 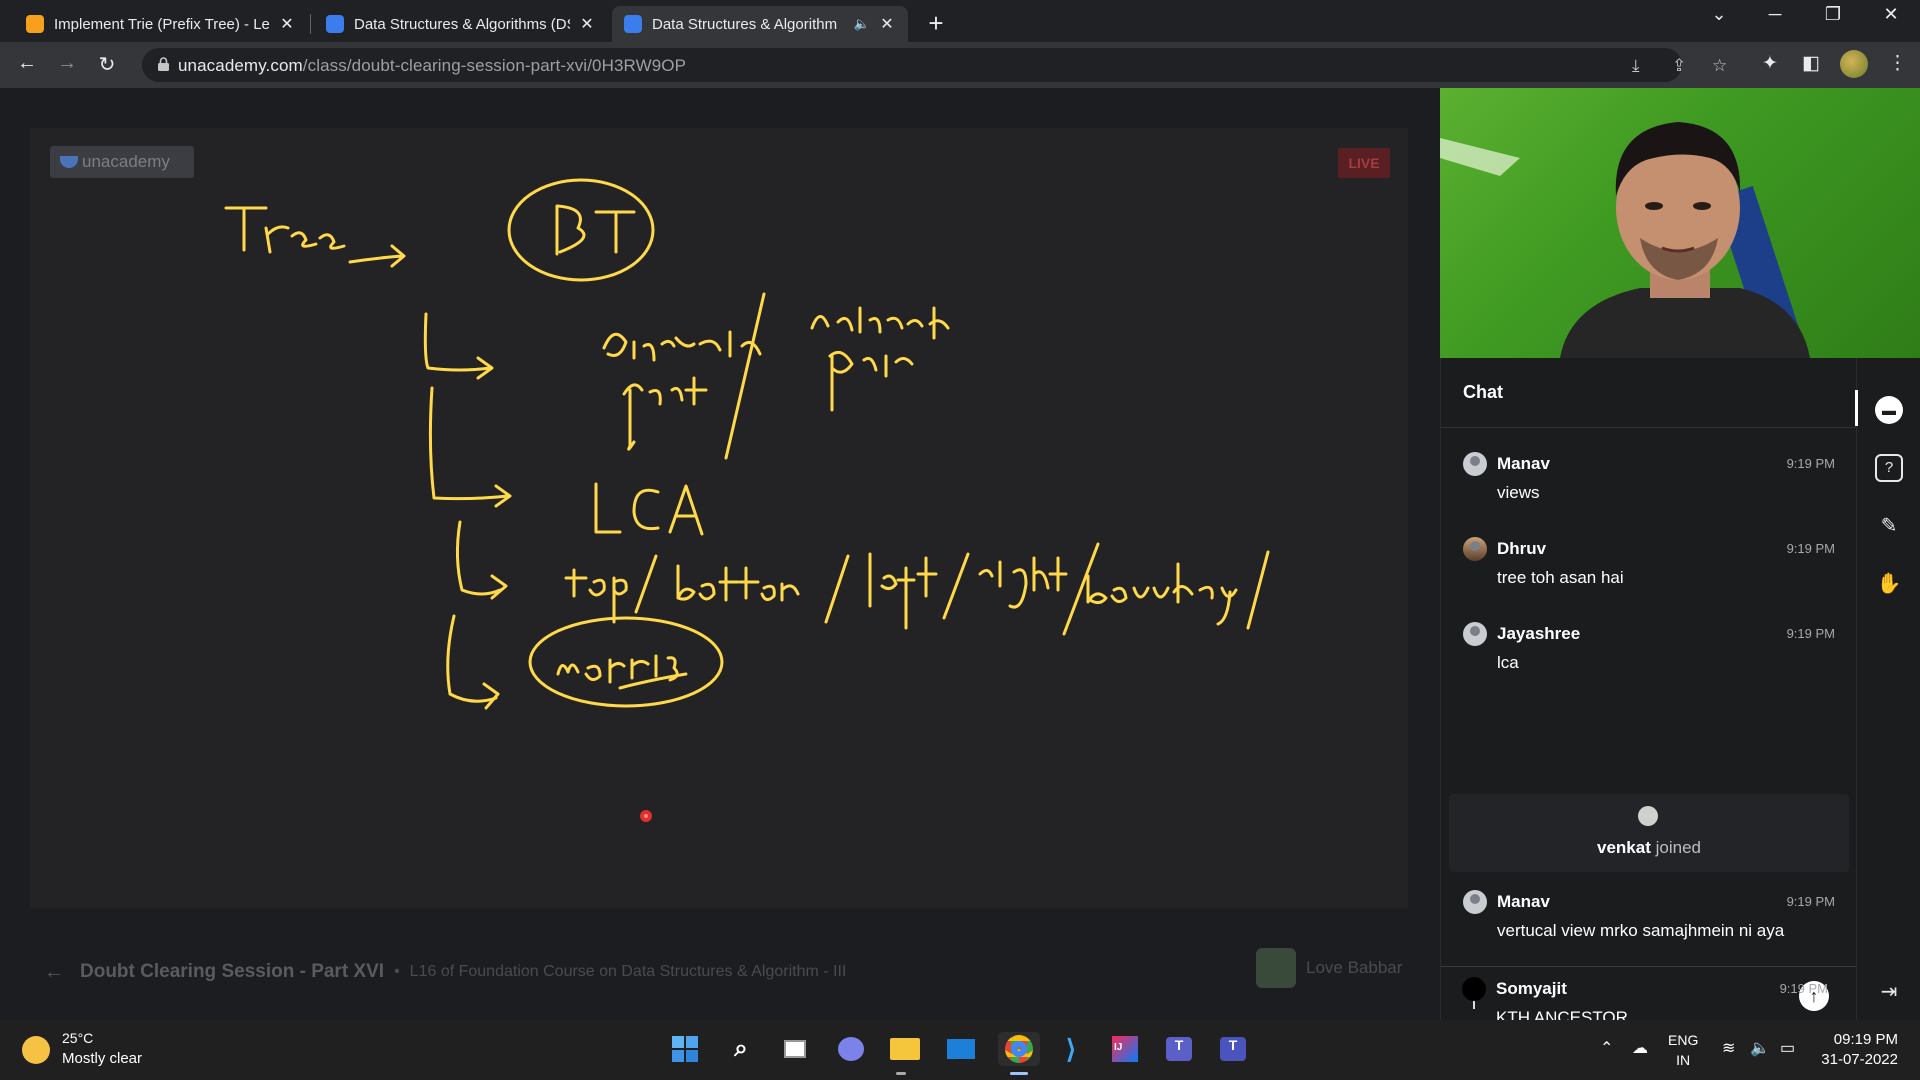 I want to click on educator-info: Love Babbar, so click(x=1329, y=968).